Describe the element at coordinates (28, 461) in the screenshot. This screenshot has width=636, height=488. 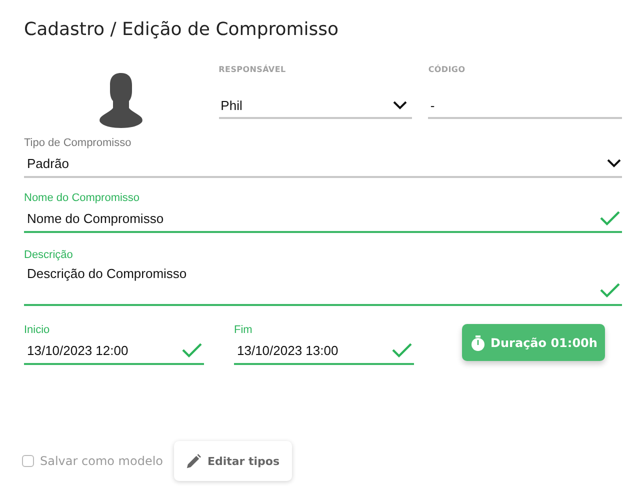
I see `checkbox` at that location.